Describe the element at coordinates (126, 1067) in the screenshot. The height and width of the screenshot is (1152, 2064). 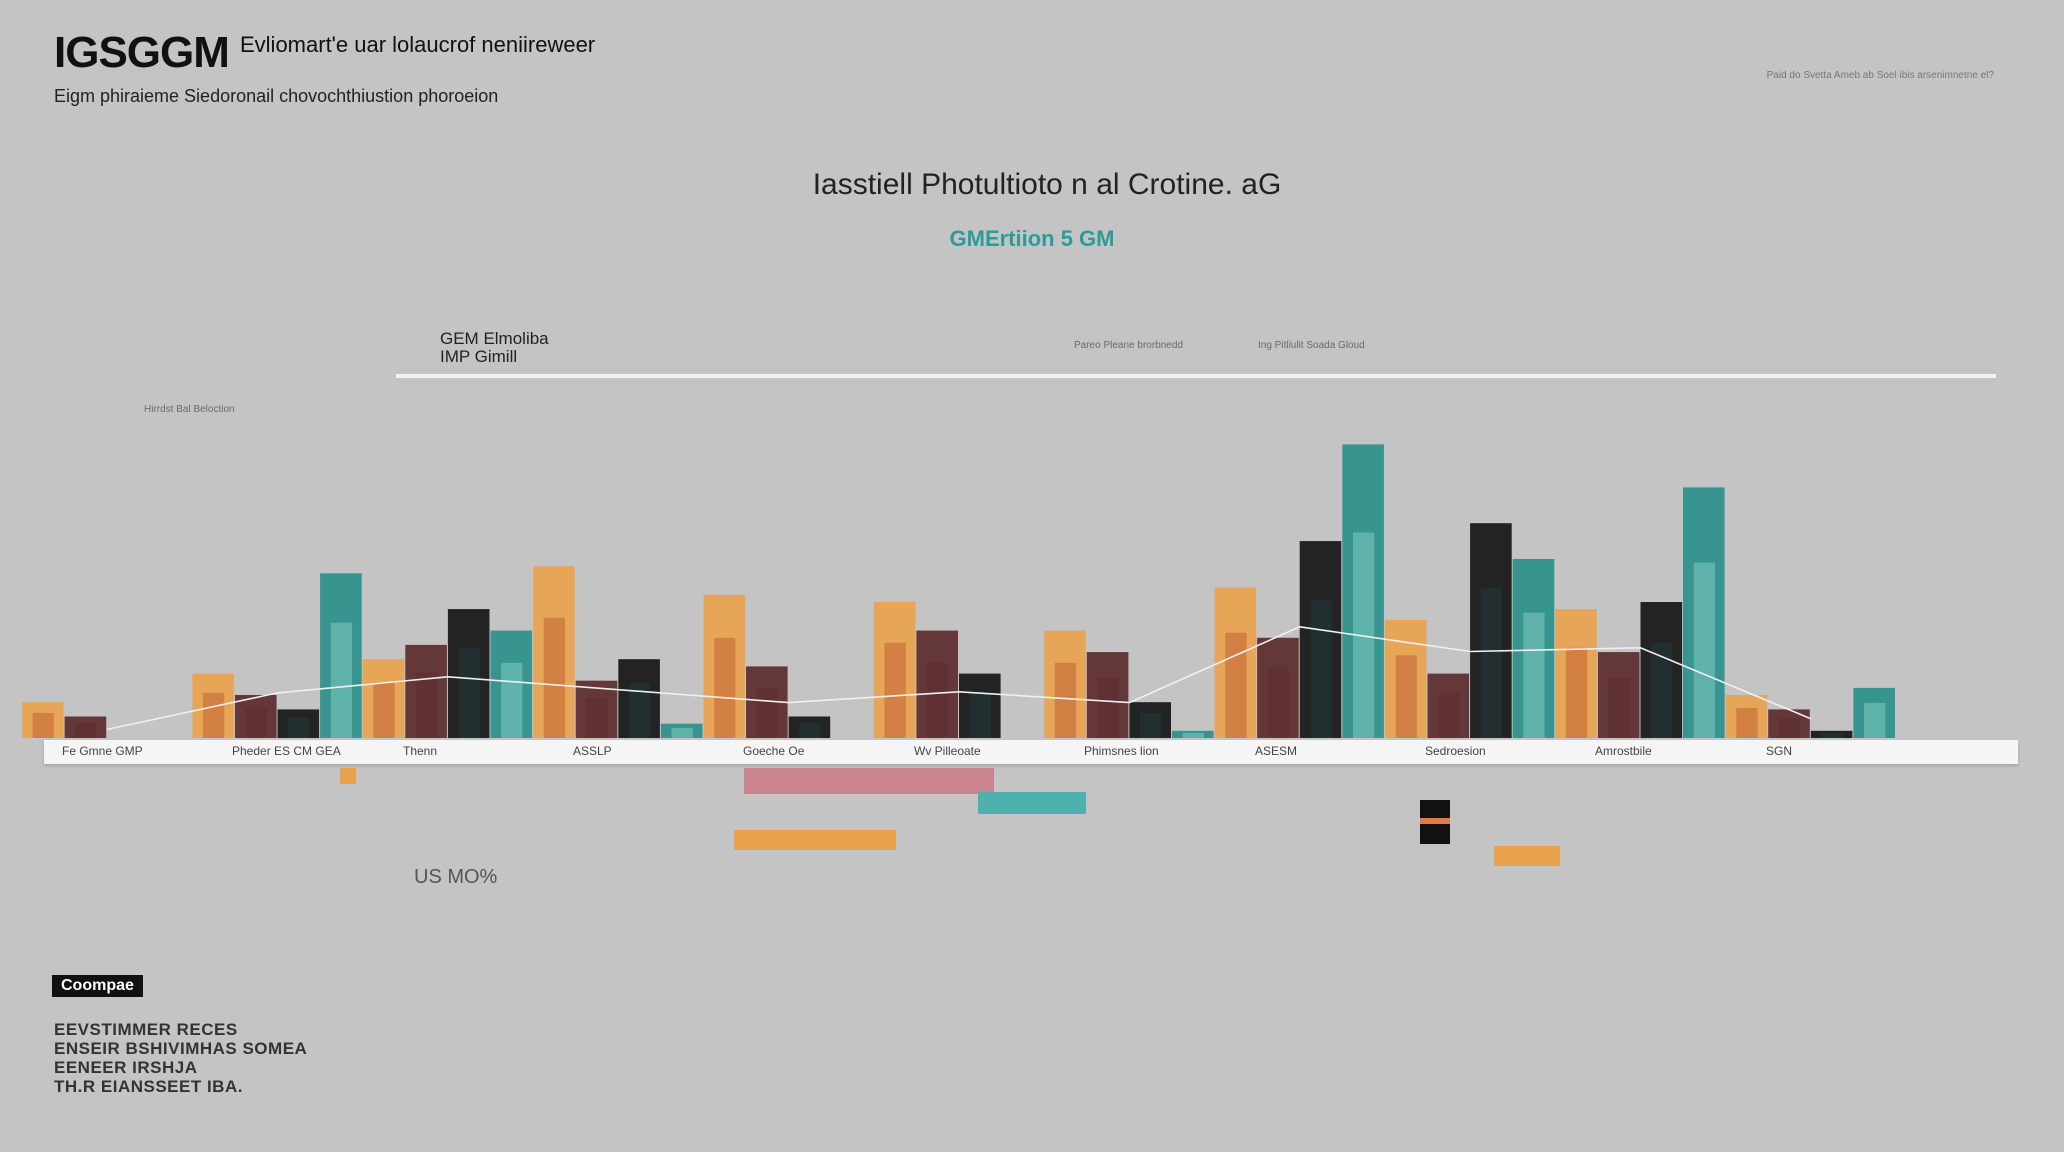
I see `tagline-line-3: EENEER IRSHJA` at that location.